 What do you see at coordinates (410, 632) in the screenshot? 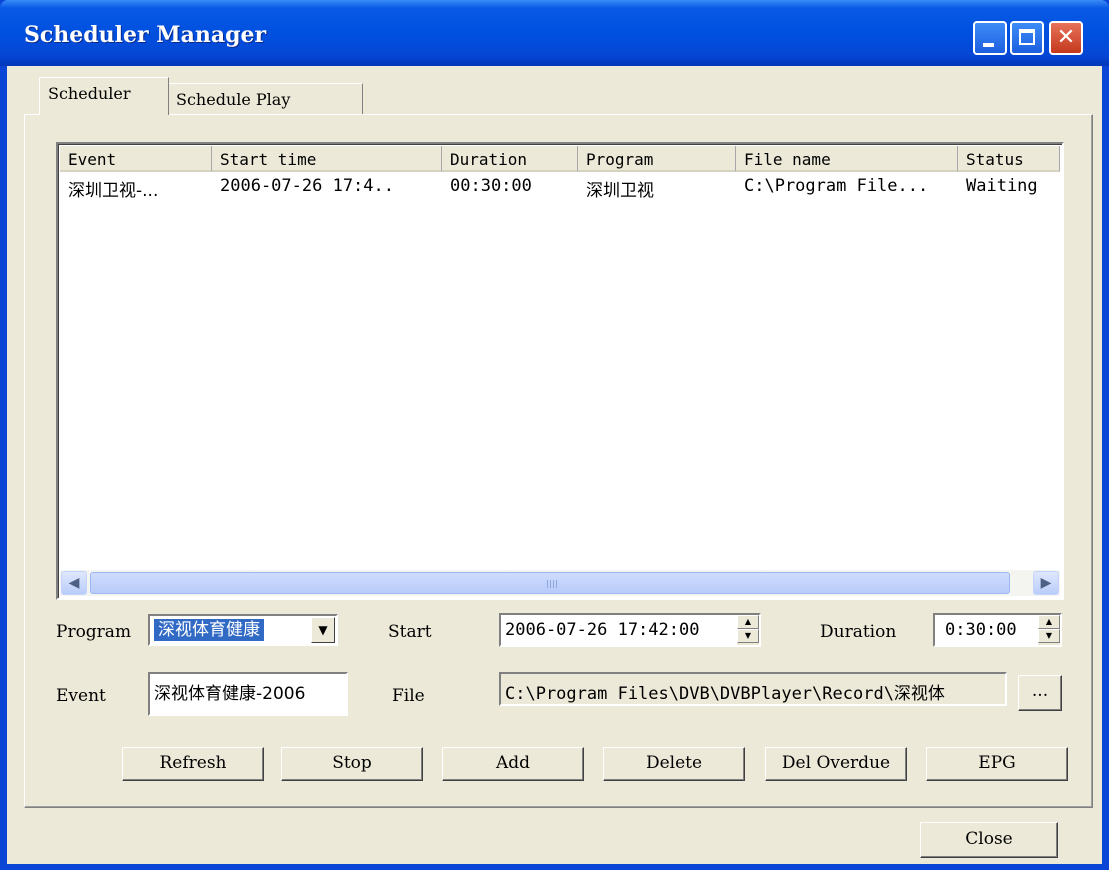
I see `start-label: Start` at bounding box center [410, 632].